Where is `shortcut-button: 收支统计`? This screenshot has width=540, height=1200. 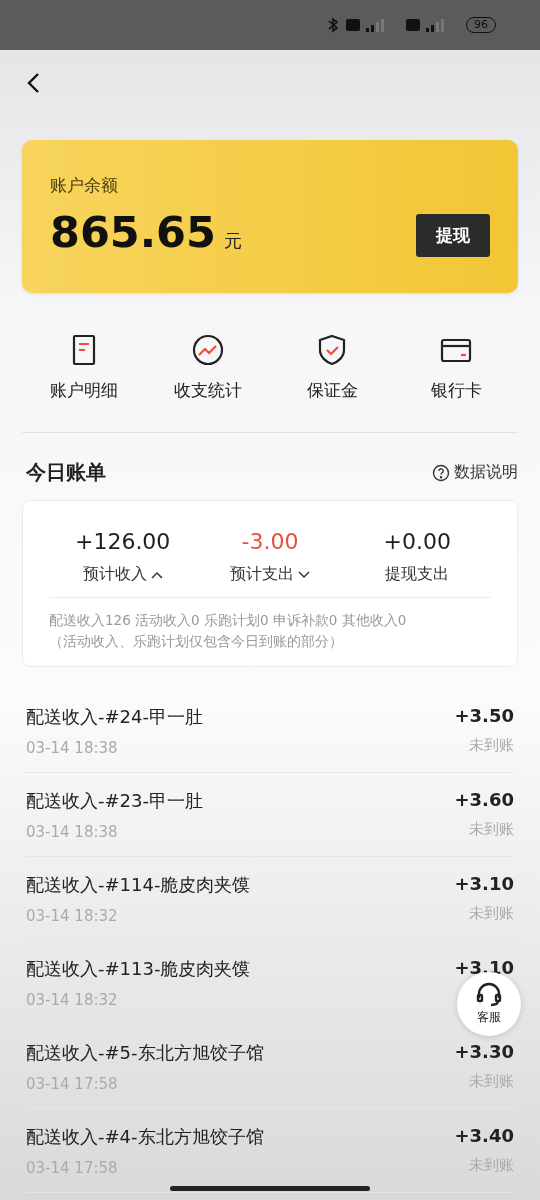 shortcut-button: 收支统计 is located at coordinates (208, 367).